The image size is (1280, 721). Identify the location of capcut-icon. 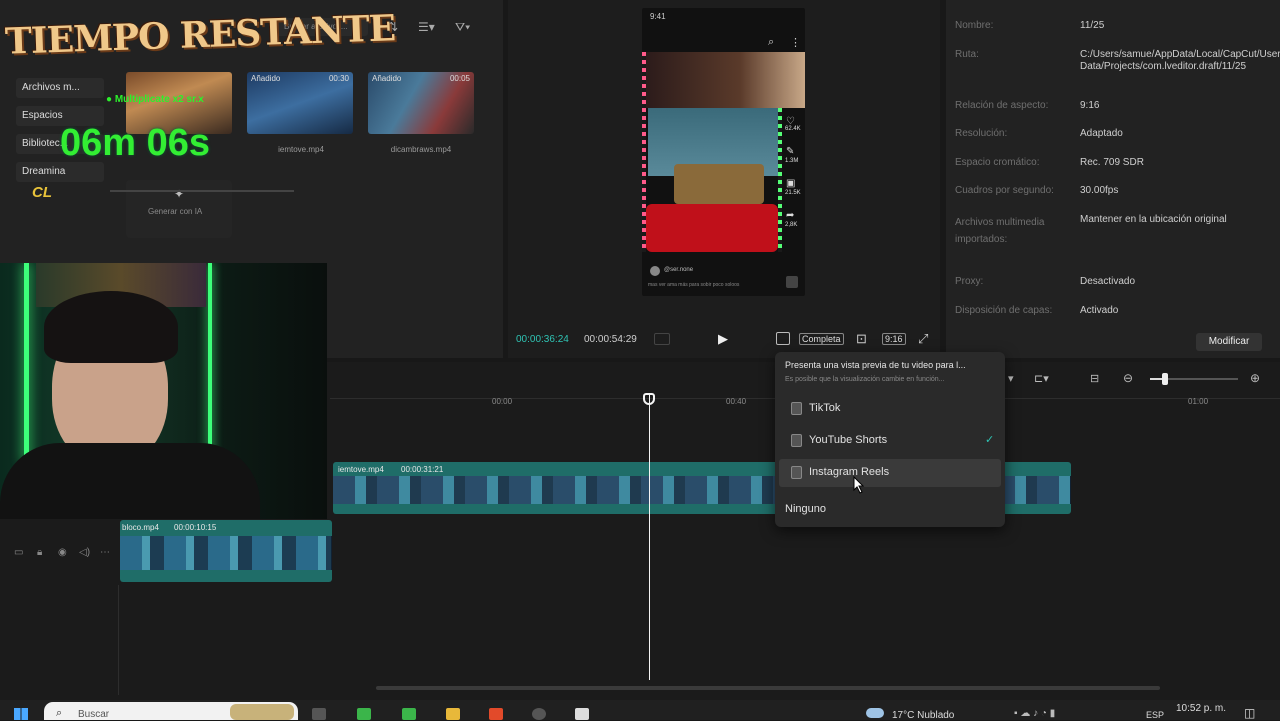
(582, 714).